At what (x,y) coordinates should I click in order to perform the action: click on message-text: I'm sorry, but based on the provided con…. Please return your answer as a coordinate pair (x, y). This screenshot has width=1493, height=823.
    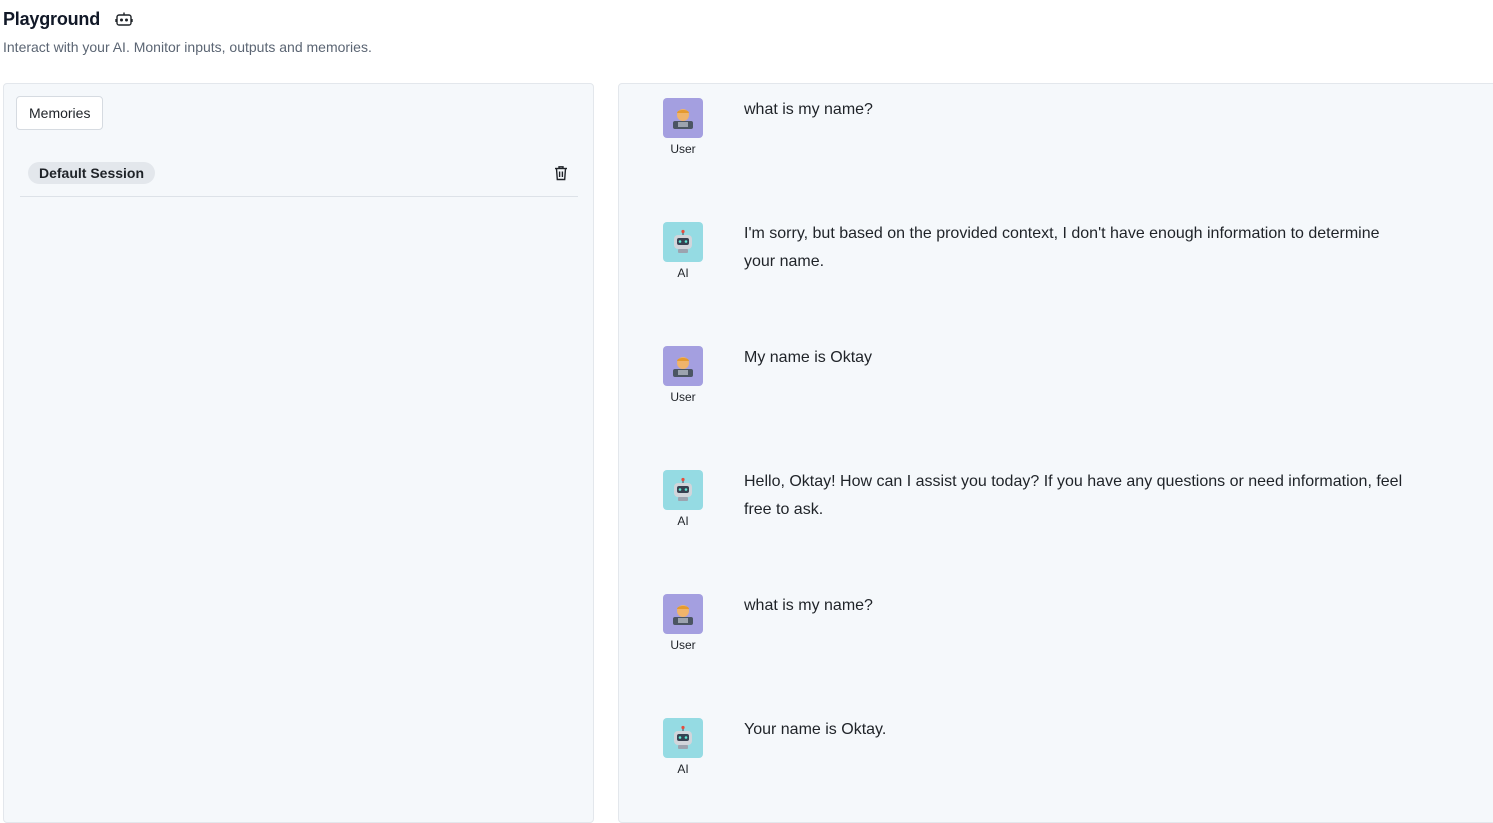
    Looking at the image, I should click on (1062, 247).